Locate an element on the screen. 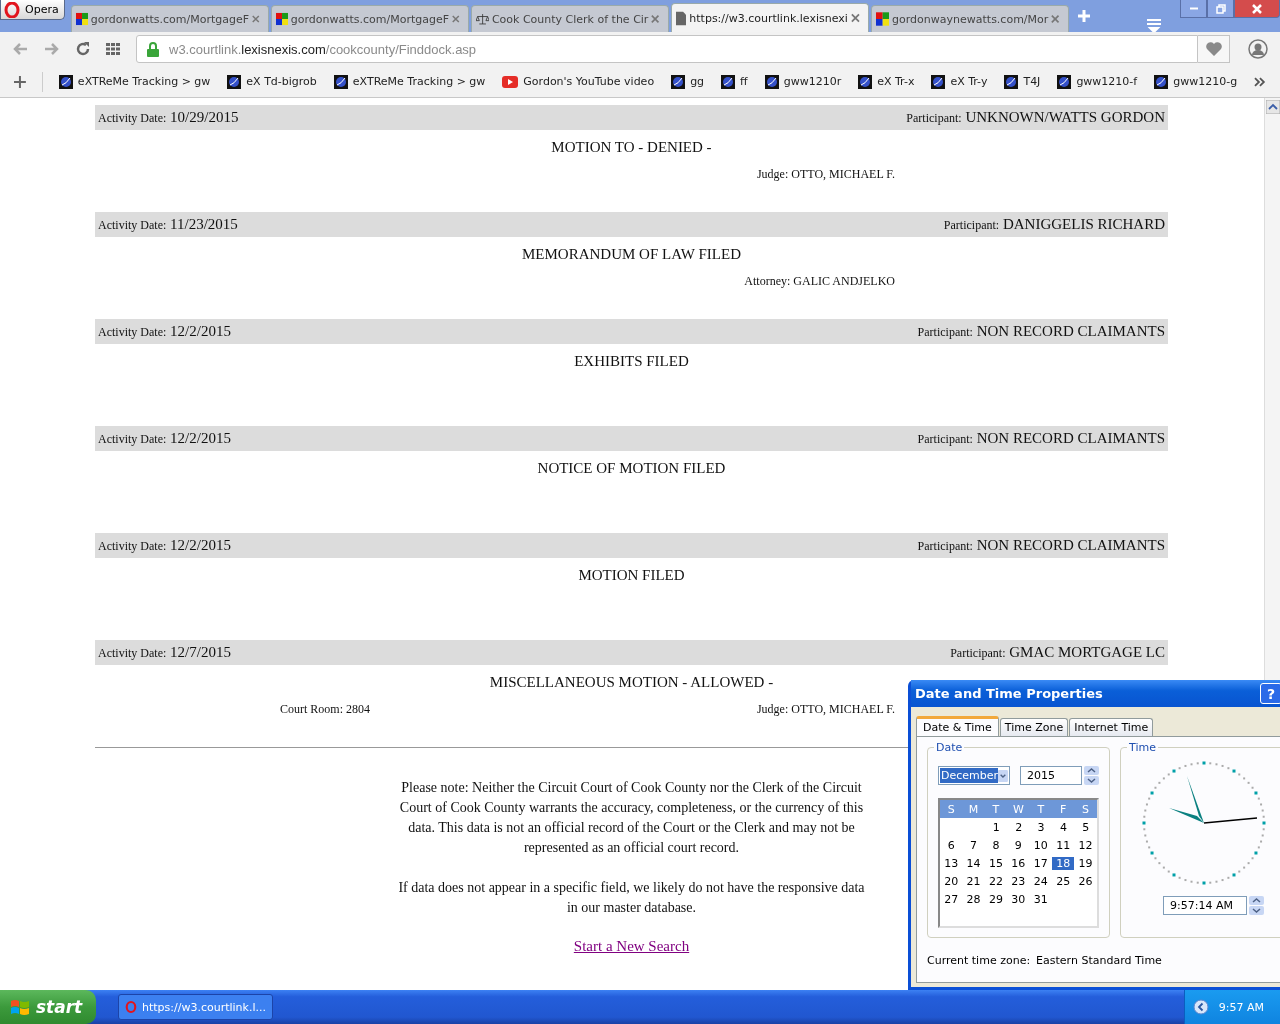  calendar-day: 3 is located at coordinates (1041, 827).